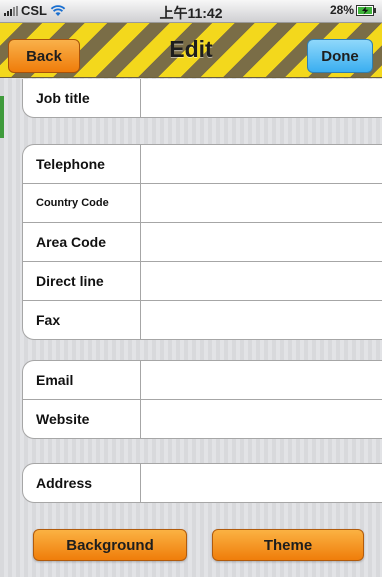 The height and width of the screenshot is (577, 382). I want to click on background-button: Background, so click(110, 545).